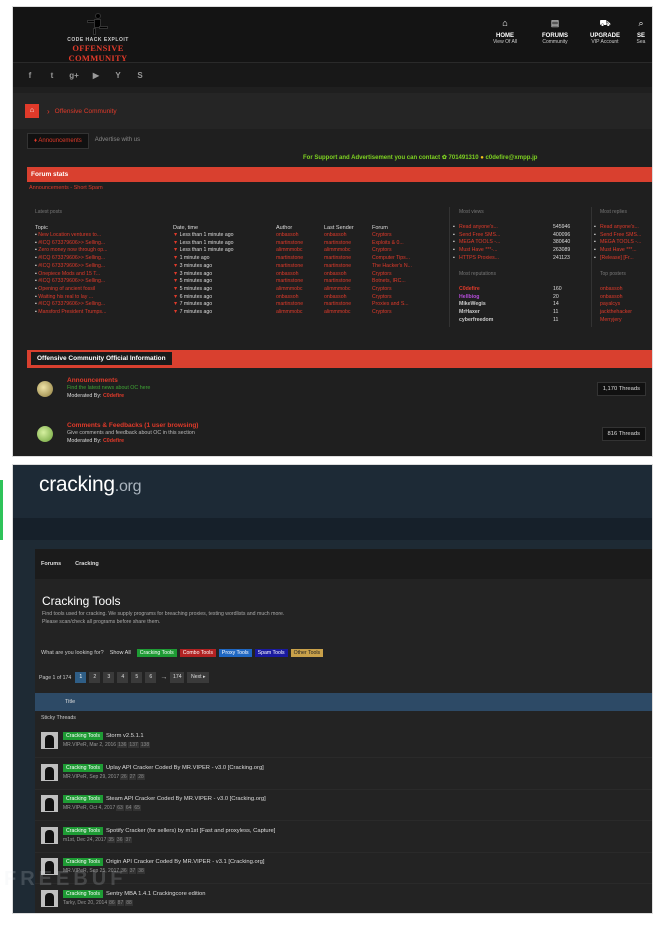 This screenshot has height=925, width=665. What do you see at coordinates (531, 243) in the screenshot?
I see `most-viewed-row: ▪ MEGA TOOLS -... 380640` at bounding box center [531, 243].